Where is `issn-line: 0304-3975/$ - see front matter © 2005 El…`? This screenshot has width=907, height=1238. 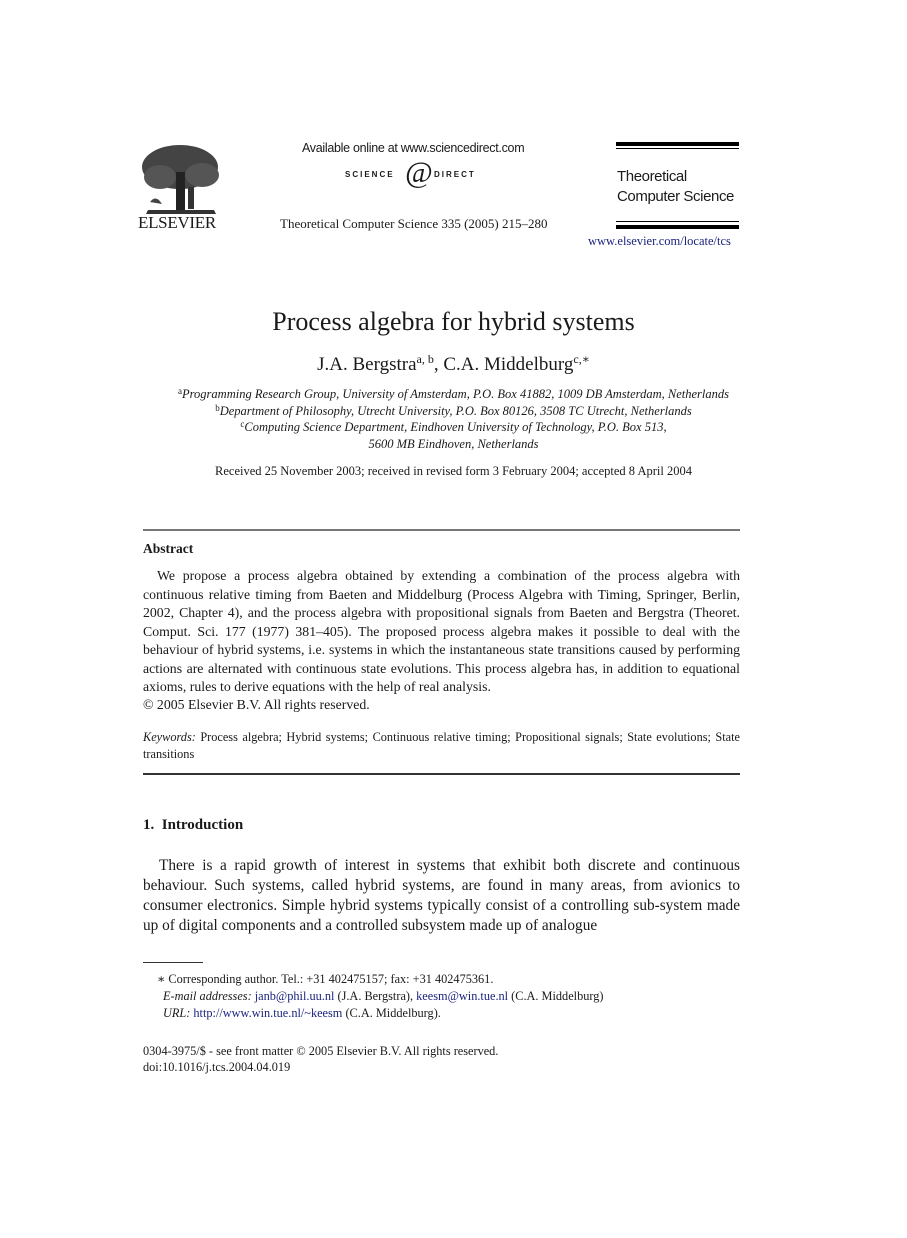 issn-line: 0304-3975/$ - see front matter © 2005 El… is located at coordinates (321, 1051).